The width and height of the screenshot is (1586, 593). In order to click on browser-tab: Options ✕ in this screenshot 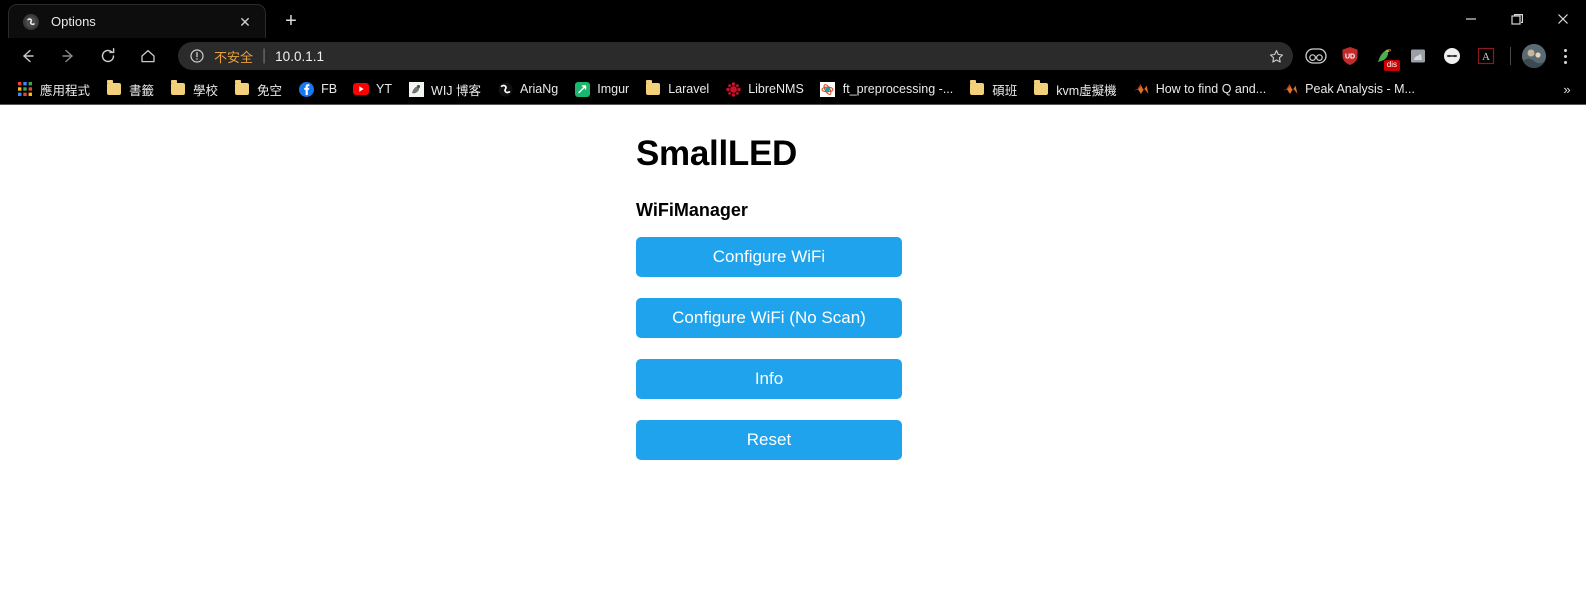, I will do `click(137, 21)`.